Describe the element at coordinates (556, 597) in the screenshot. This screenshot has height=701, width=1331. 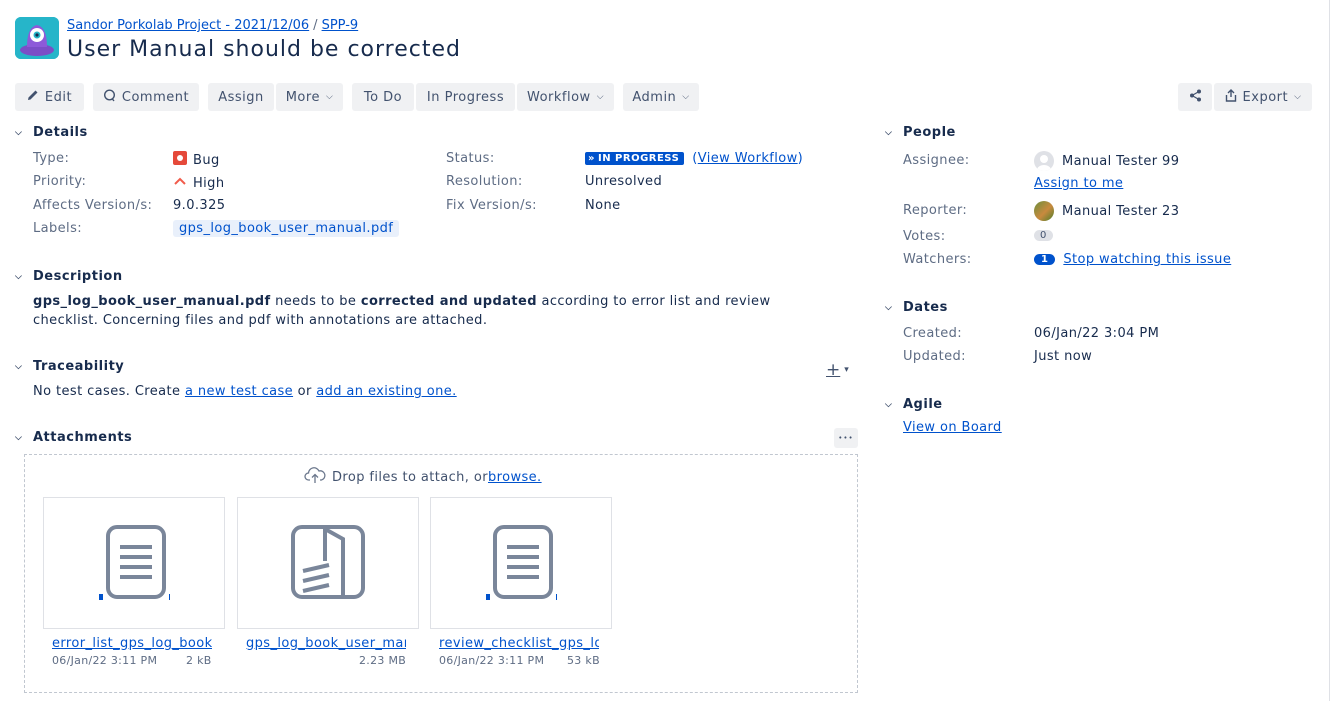
I see `progress-end-tick` at that location.